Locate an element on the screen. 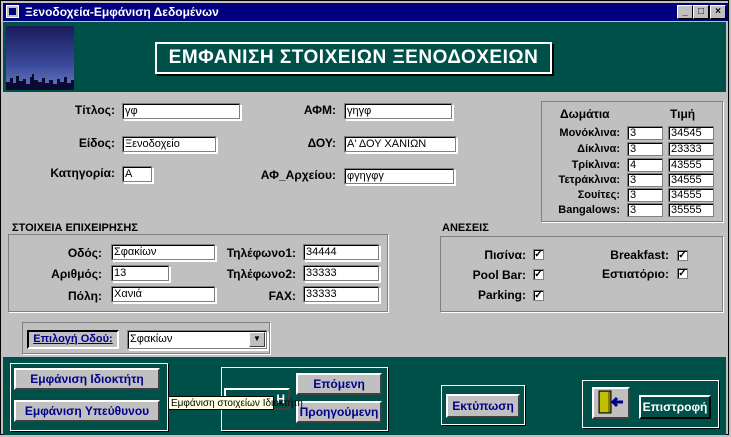  breakfast-checkbox: ✓ is located at coordinates (682, 255).